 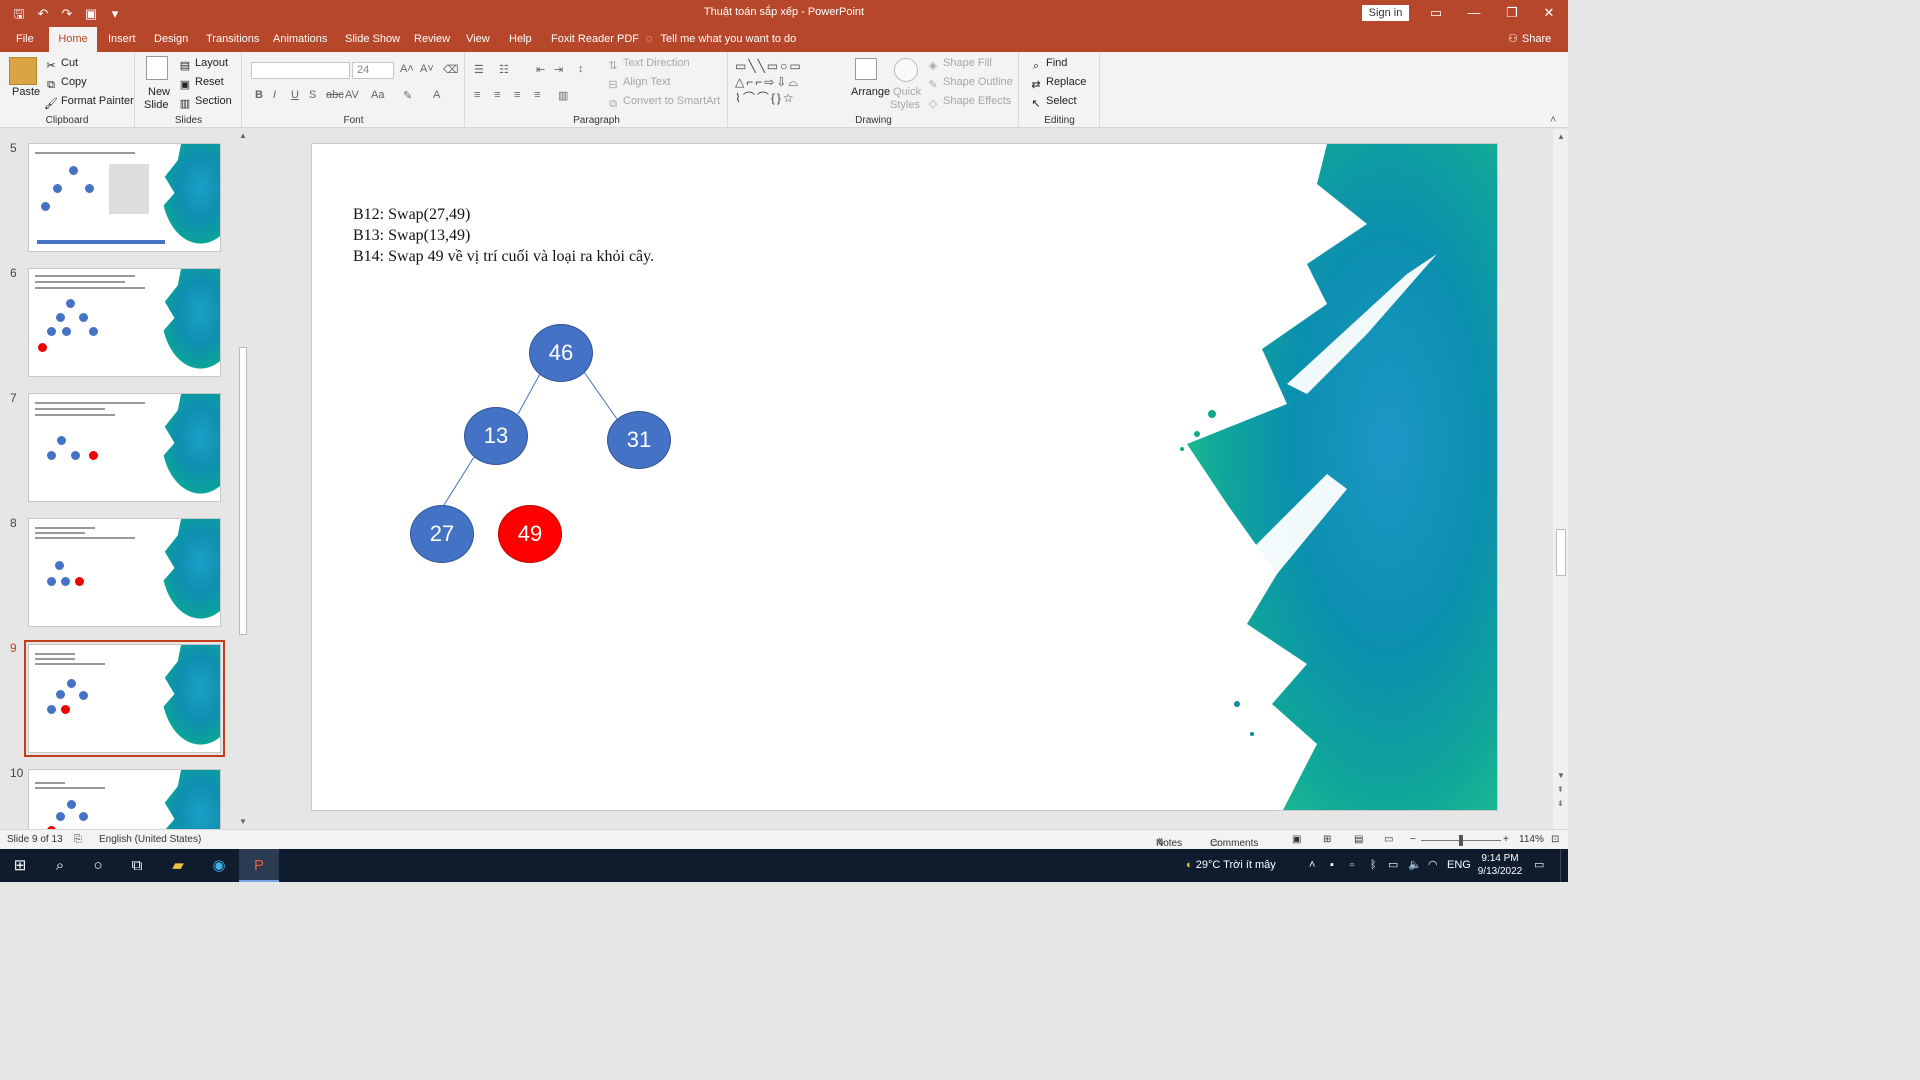 I want to click on slide-sorter-icon: ⊞, so click(x=1327, y=839).